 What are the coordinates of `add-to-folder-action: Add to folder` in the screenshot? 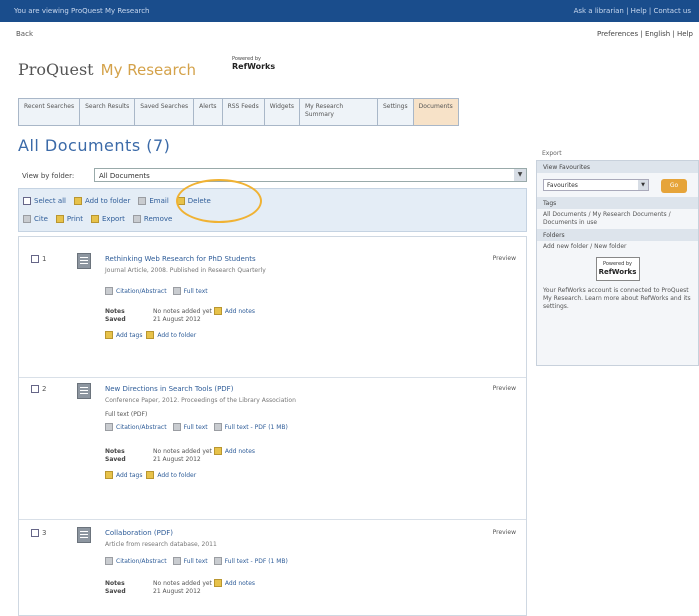 It's located at (102, 201).